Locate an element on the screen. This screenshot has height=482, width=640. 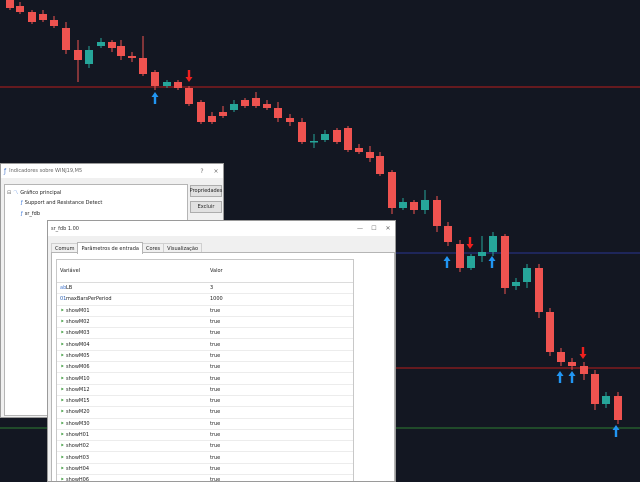
close-button: ✕ is located at coordinates (388, 228).